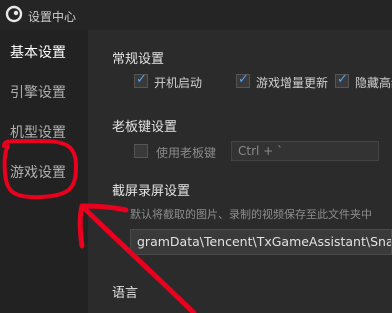 Image resolution: width=392 pixels, height=313 pixels. What do you see at coordinates (38, 92) in the screenshot?
I see `sidebar-item-engine: 引擎设置` at bounding box center [38, 92].